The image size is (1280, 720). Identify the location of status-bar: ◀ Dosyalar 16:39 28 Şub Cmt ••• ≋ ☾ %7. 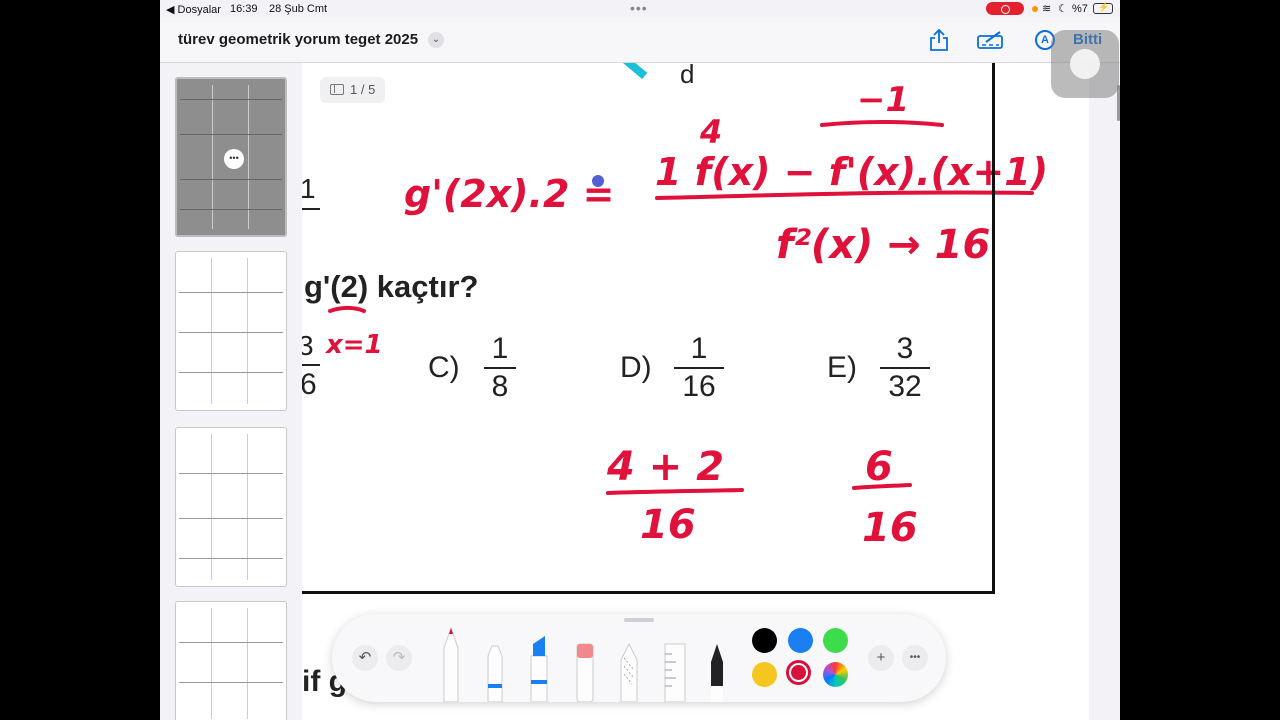
(640, 9).